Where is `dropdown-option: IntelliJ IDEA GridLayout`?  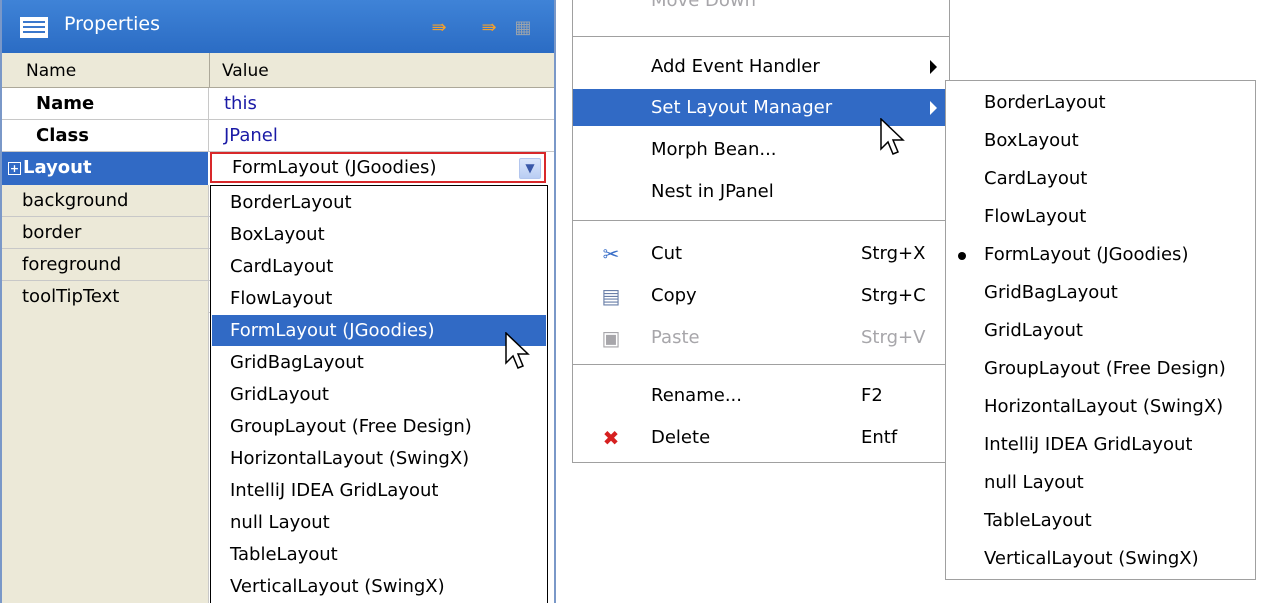 dropdown-option: IntelliJ IDEA GridLayout is located at coordinates (379, 490).